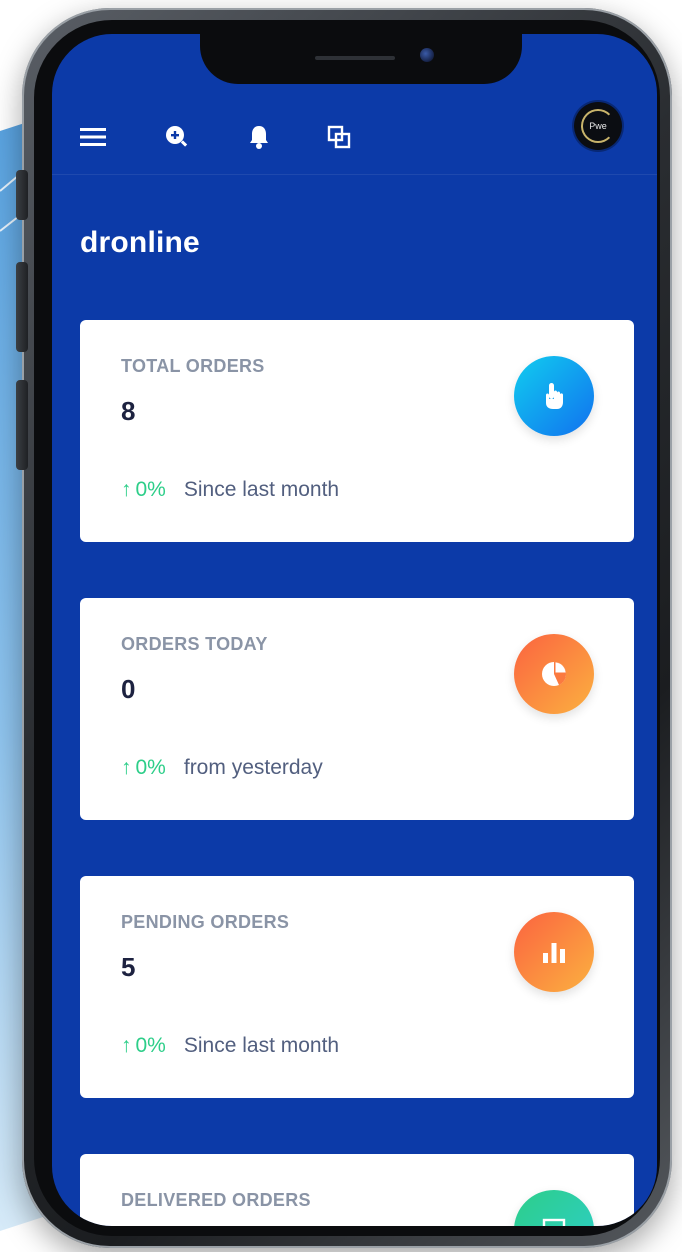  I want to click on card-title: TOTAL ORDERS, so click(193, 366).